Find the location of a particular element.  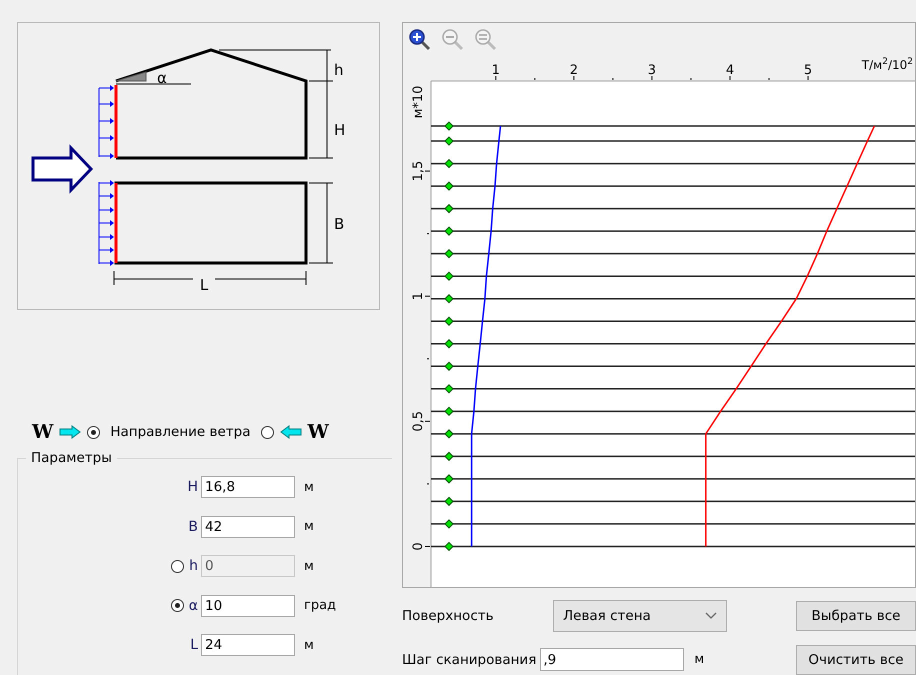

tick-label: 3 is located at coordinates (652, 70).